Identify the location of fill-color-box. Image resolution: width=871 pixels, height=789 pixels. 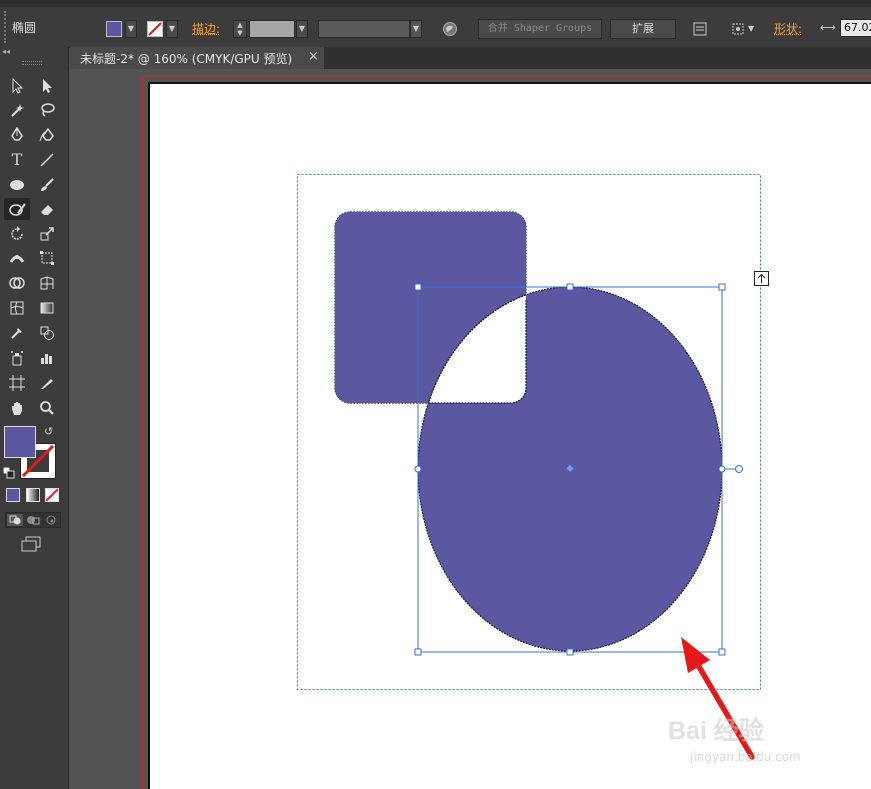
(20, 442).